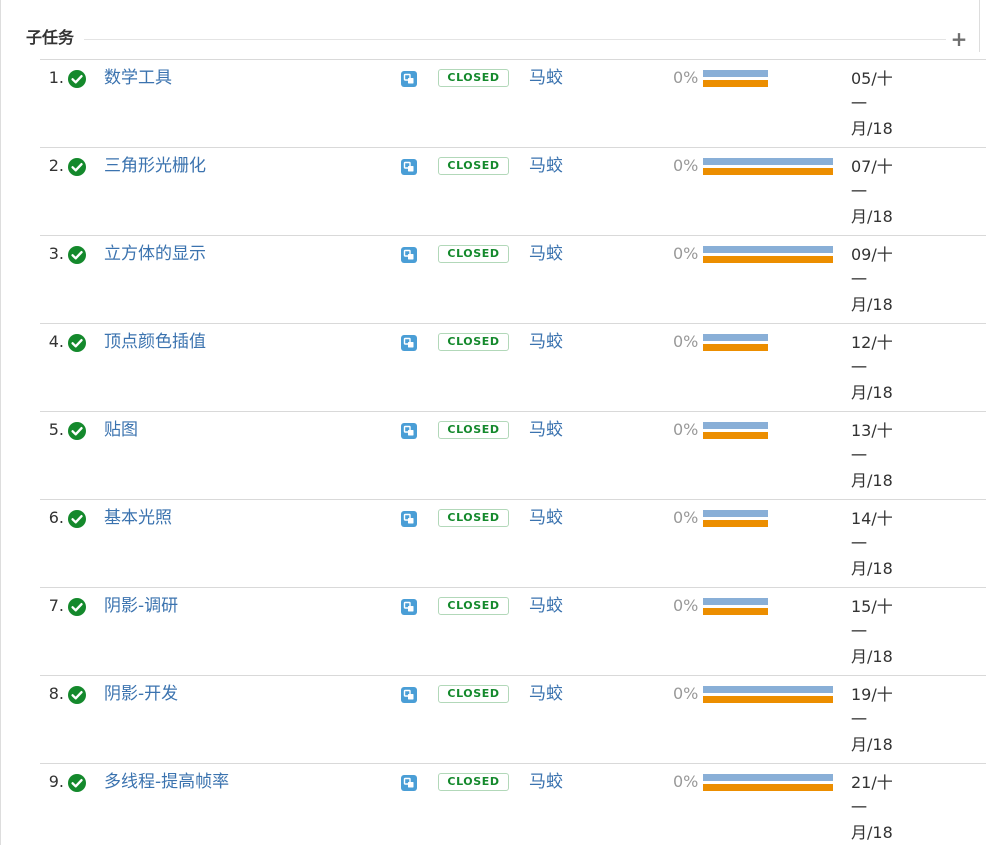 This screenshot has width=986, height=845. Describe the element at coordinates (155, 342) in the screenshot. I see `subtask-name-link: 顶点颜色插值` at that location.